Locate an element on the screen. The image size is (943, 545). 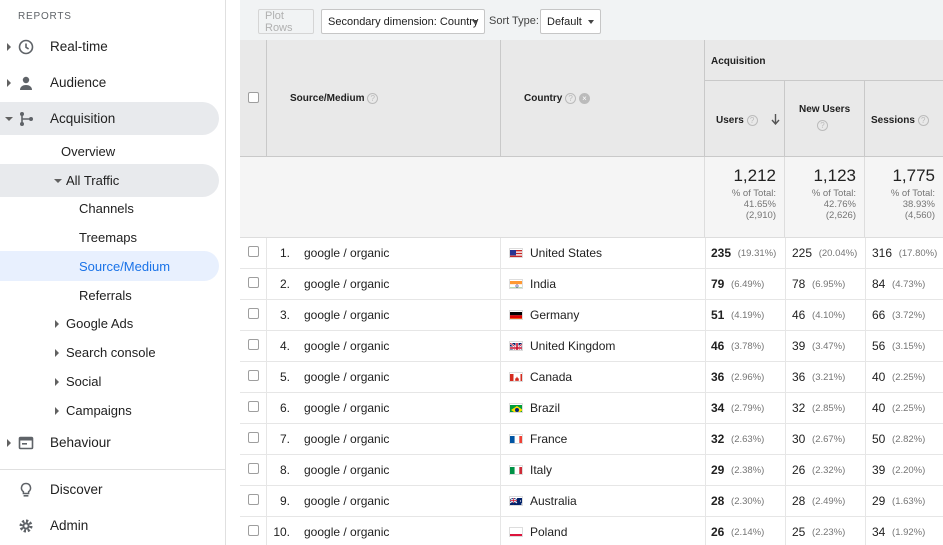
sidebar-item-discover: Discover is located at coordinates (109, 489).